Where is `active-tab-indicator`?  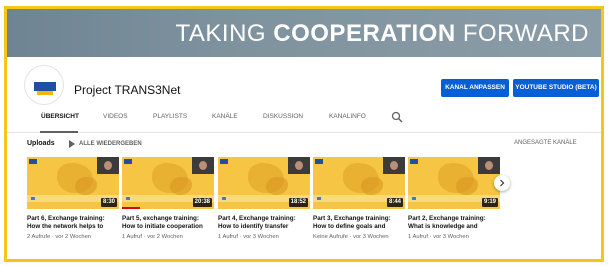
active-tab-indicator is located at coordinates (59, 132).